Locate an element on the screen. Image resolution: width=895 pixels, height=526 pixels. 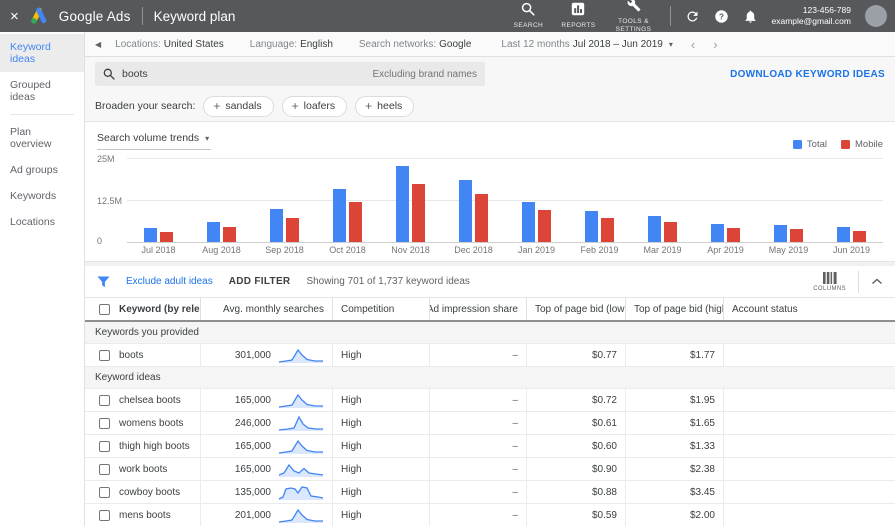
header-top-of-page-bid-high: Top of page bid (high range) is located at coordinates (675, 309).